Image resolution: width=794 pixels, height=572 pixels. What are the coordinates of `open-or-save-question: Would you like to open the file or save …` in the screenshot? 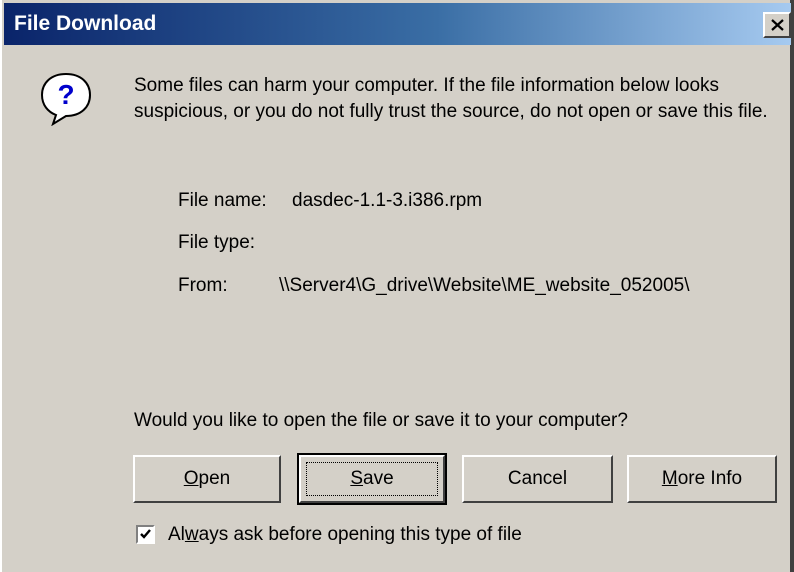 It's located at (381, 420).